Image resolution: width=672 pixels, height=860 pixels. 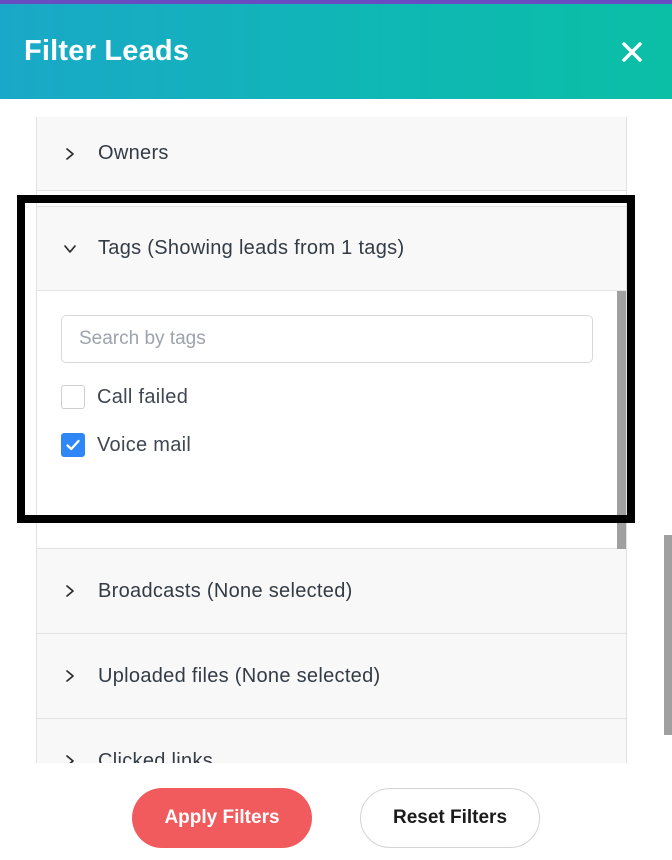 I want to click on tag-checkbox-voice-mail, so click(x=73, y=445).